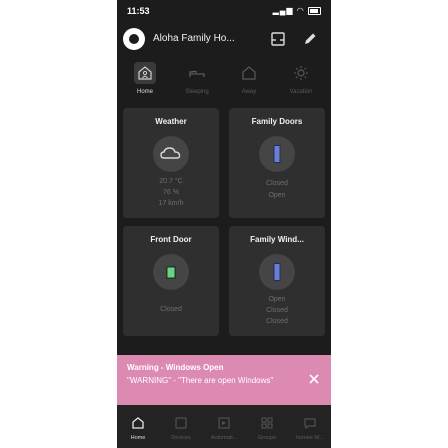 Image resolution: width=448 pixels, height=448 pixels. What do you see at coordinates (278, 39) in the screenshot?
I see `notifications-icon` at bounding box center [278, 39].